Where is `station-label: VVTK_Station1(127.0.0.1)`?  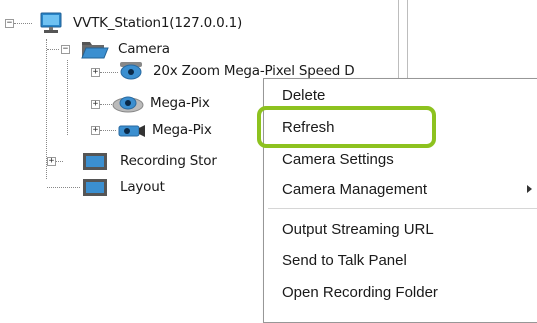
station-label: VVTK_Station1(127.0.0.1) is located at coordinates (158, 23).